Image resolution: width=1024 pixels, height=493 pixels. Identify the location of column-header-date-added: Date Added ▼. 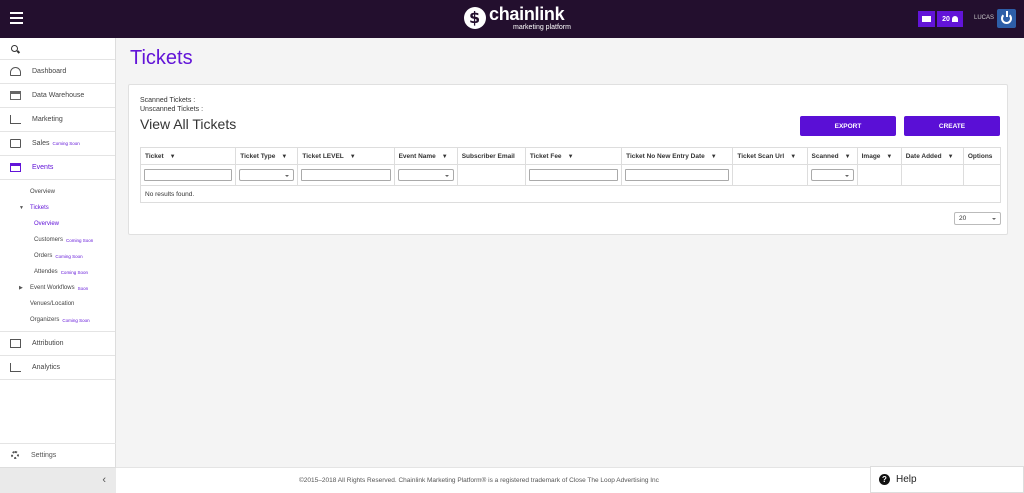
(932, 156).